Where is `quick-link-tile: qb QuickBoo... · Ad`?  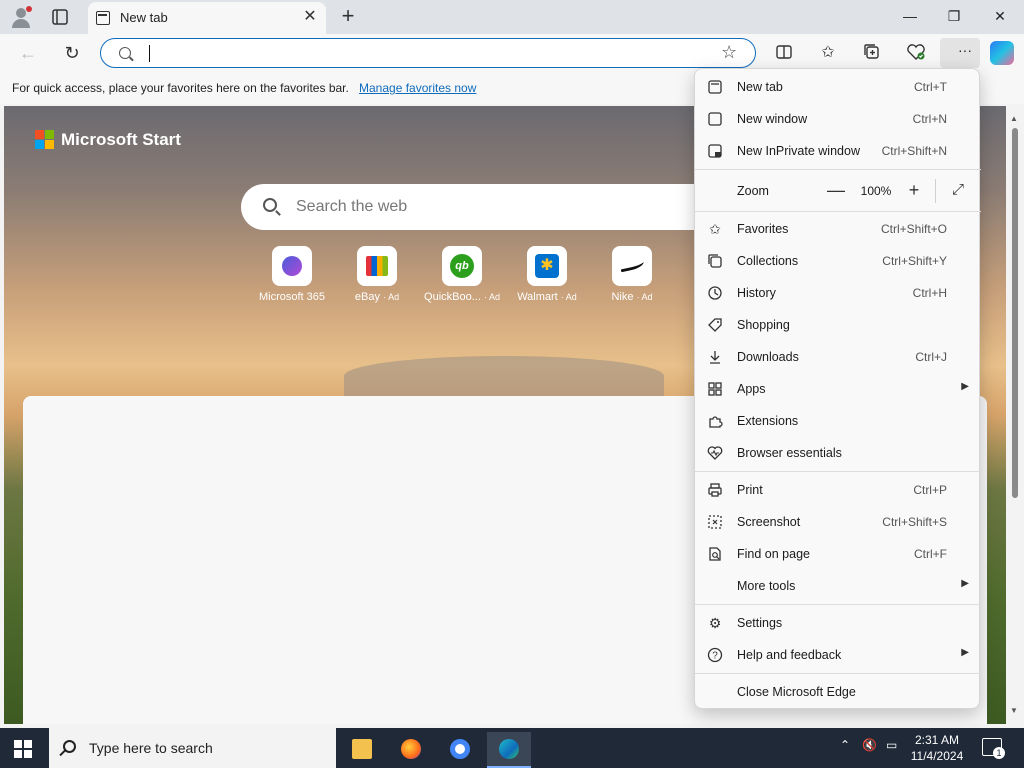 quick-link-tile: qb QuickBoo... · Ad is located at coordinates (462, 276).